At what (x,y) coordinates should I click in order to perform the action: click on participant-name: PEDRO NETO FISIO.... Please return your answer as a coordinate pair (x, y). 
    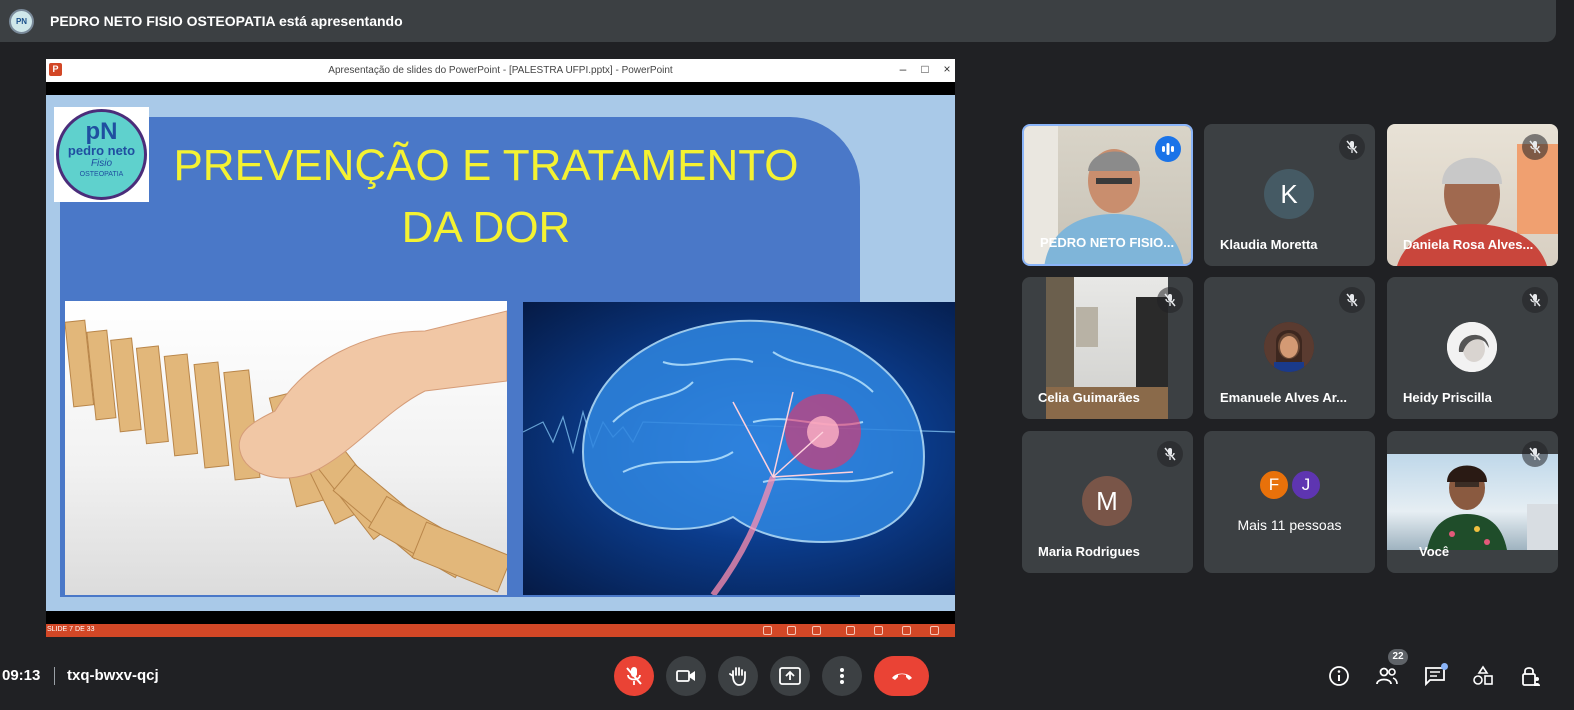
    Looking at the image, I should click on (1107, 242).